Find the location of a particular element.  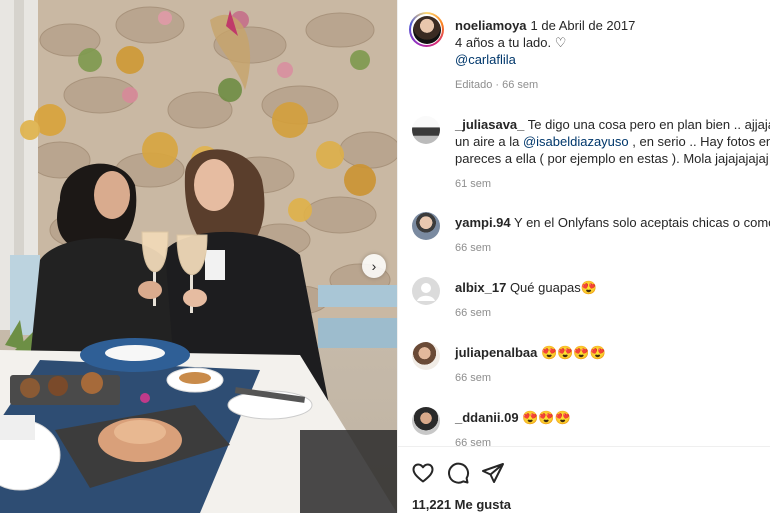

paper-plane-icon is located at coordinates (493, 473).